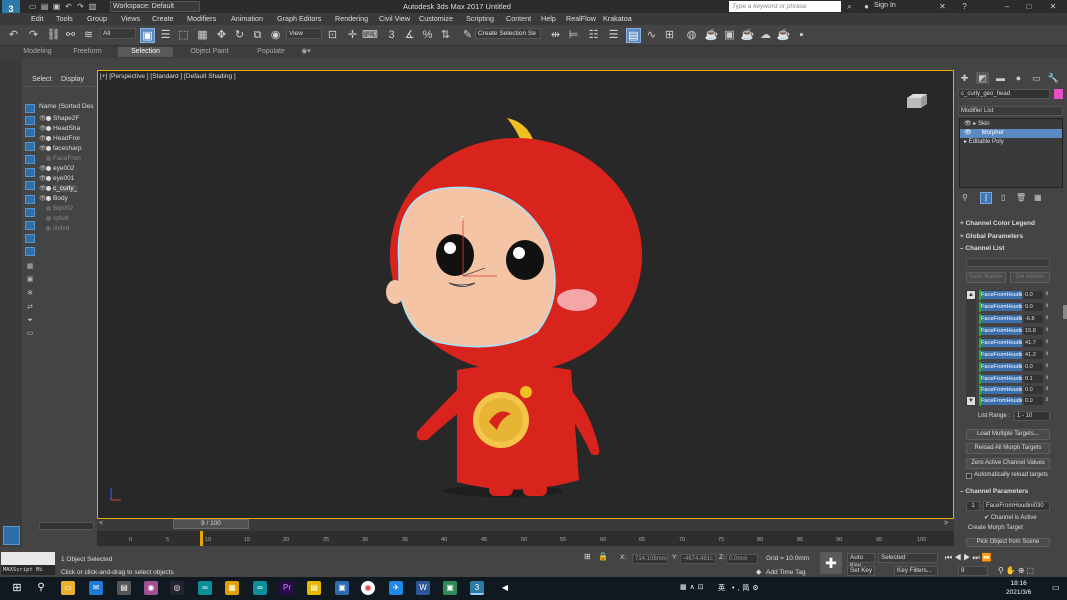 The image size is (1067, 600). What do you see at coordinates (30, 199) in the screenshot?
I see `display-helpers-icon` at bounding box center [30, 199].